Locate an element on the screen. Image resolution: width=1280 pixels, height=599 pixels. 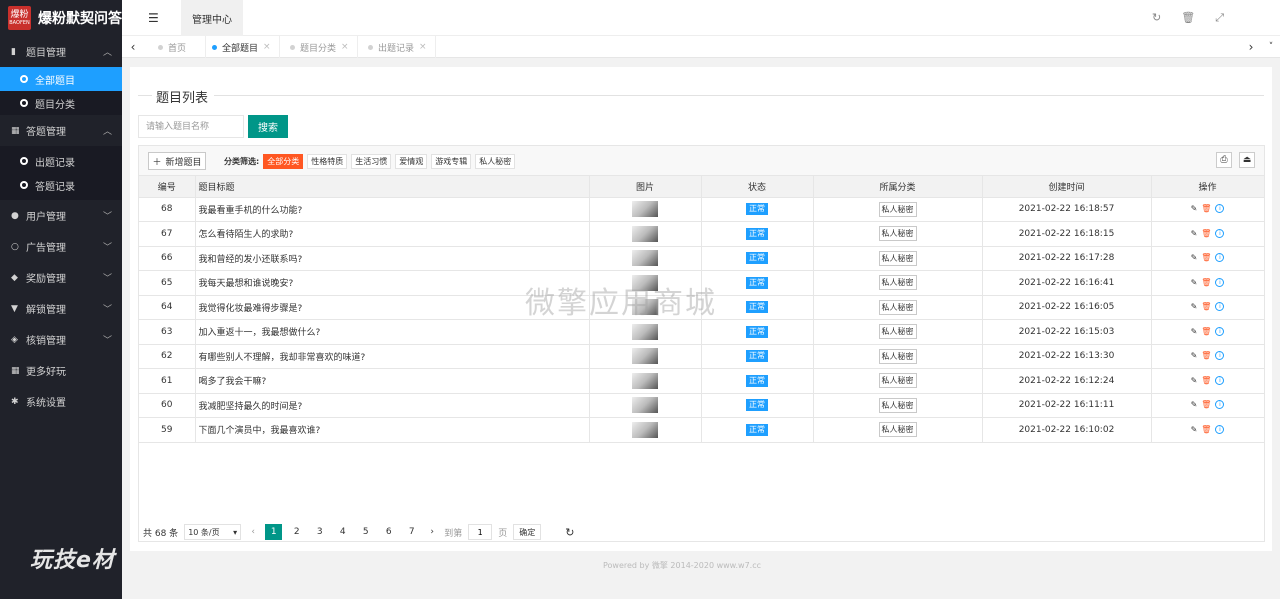
sidebar-group-more: ▦ 更多好玩 is located at coordinates (61, 370).